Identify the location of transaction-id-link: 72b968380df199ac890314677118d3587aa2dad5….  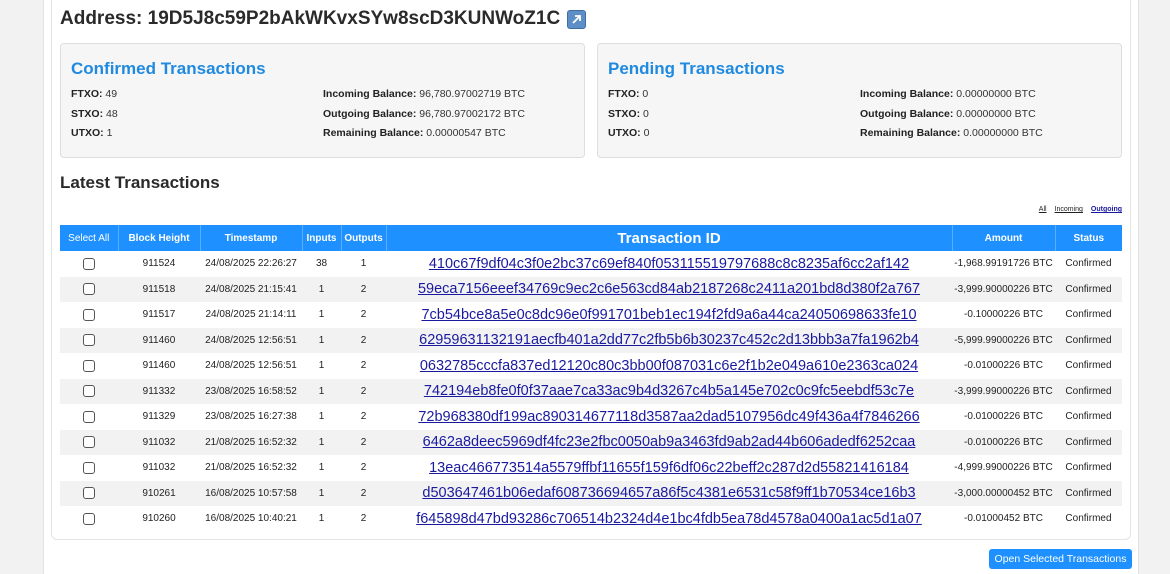
(668, 417).